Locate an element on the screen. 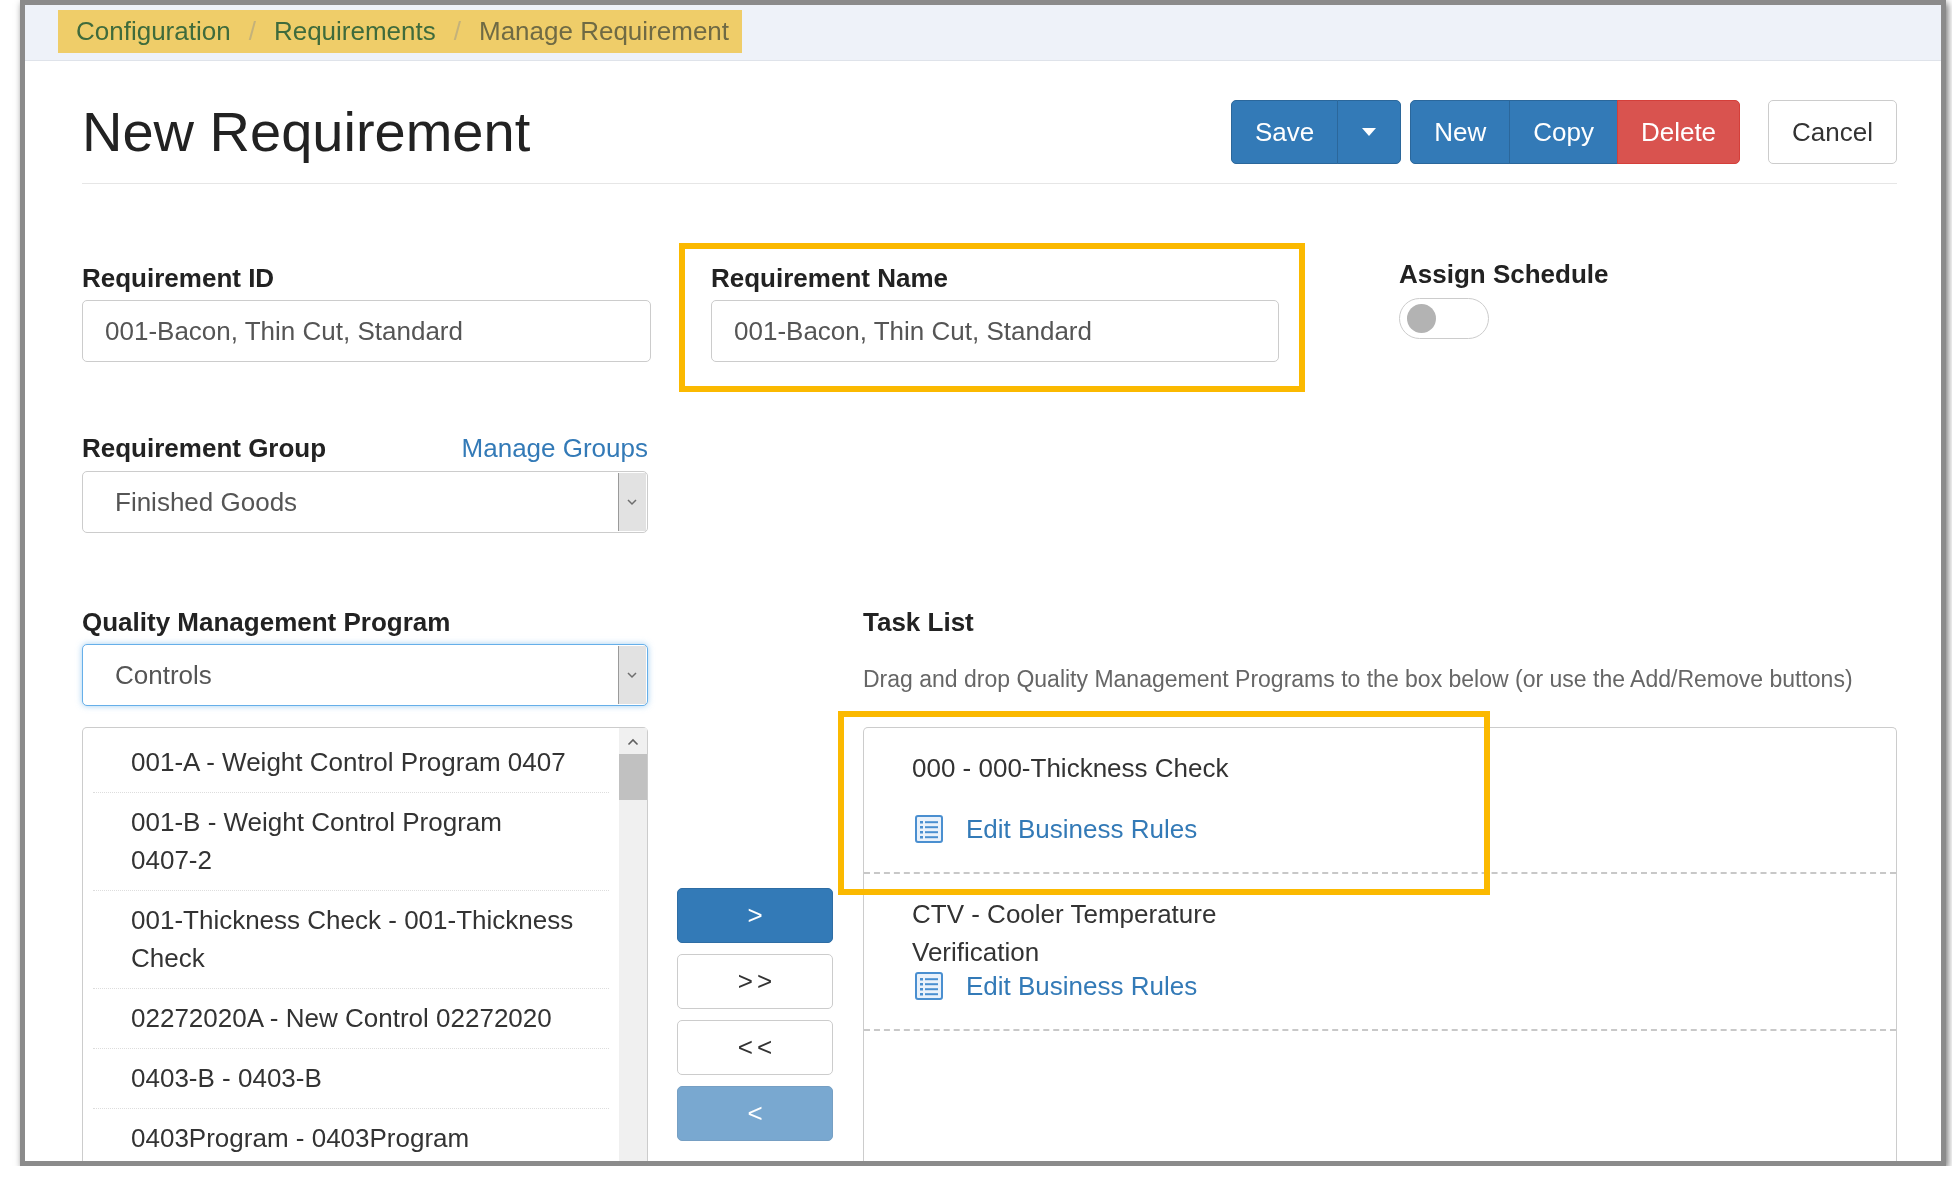 The image size is (1952, 1186). field-label: Requirement Group is located at coordinates (204, 448).